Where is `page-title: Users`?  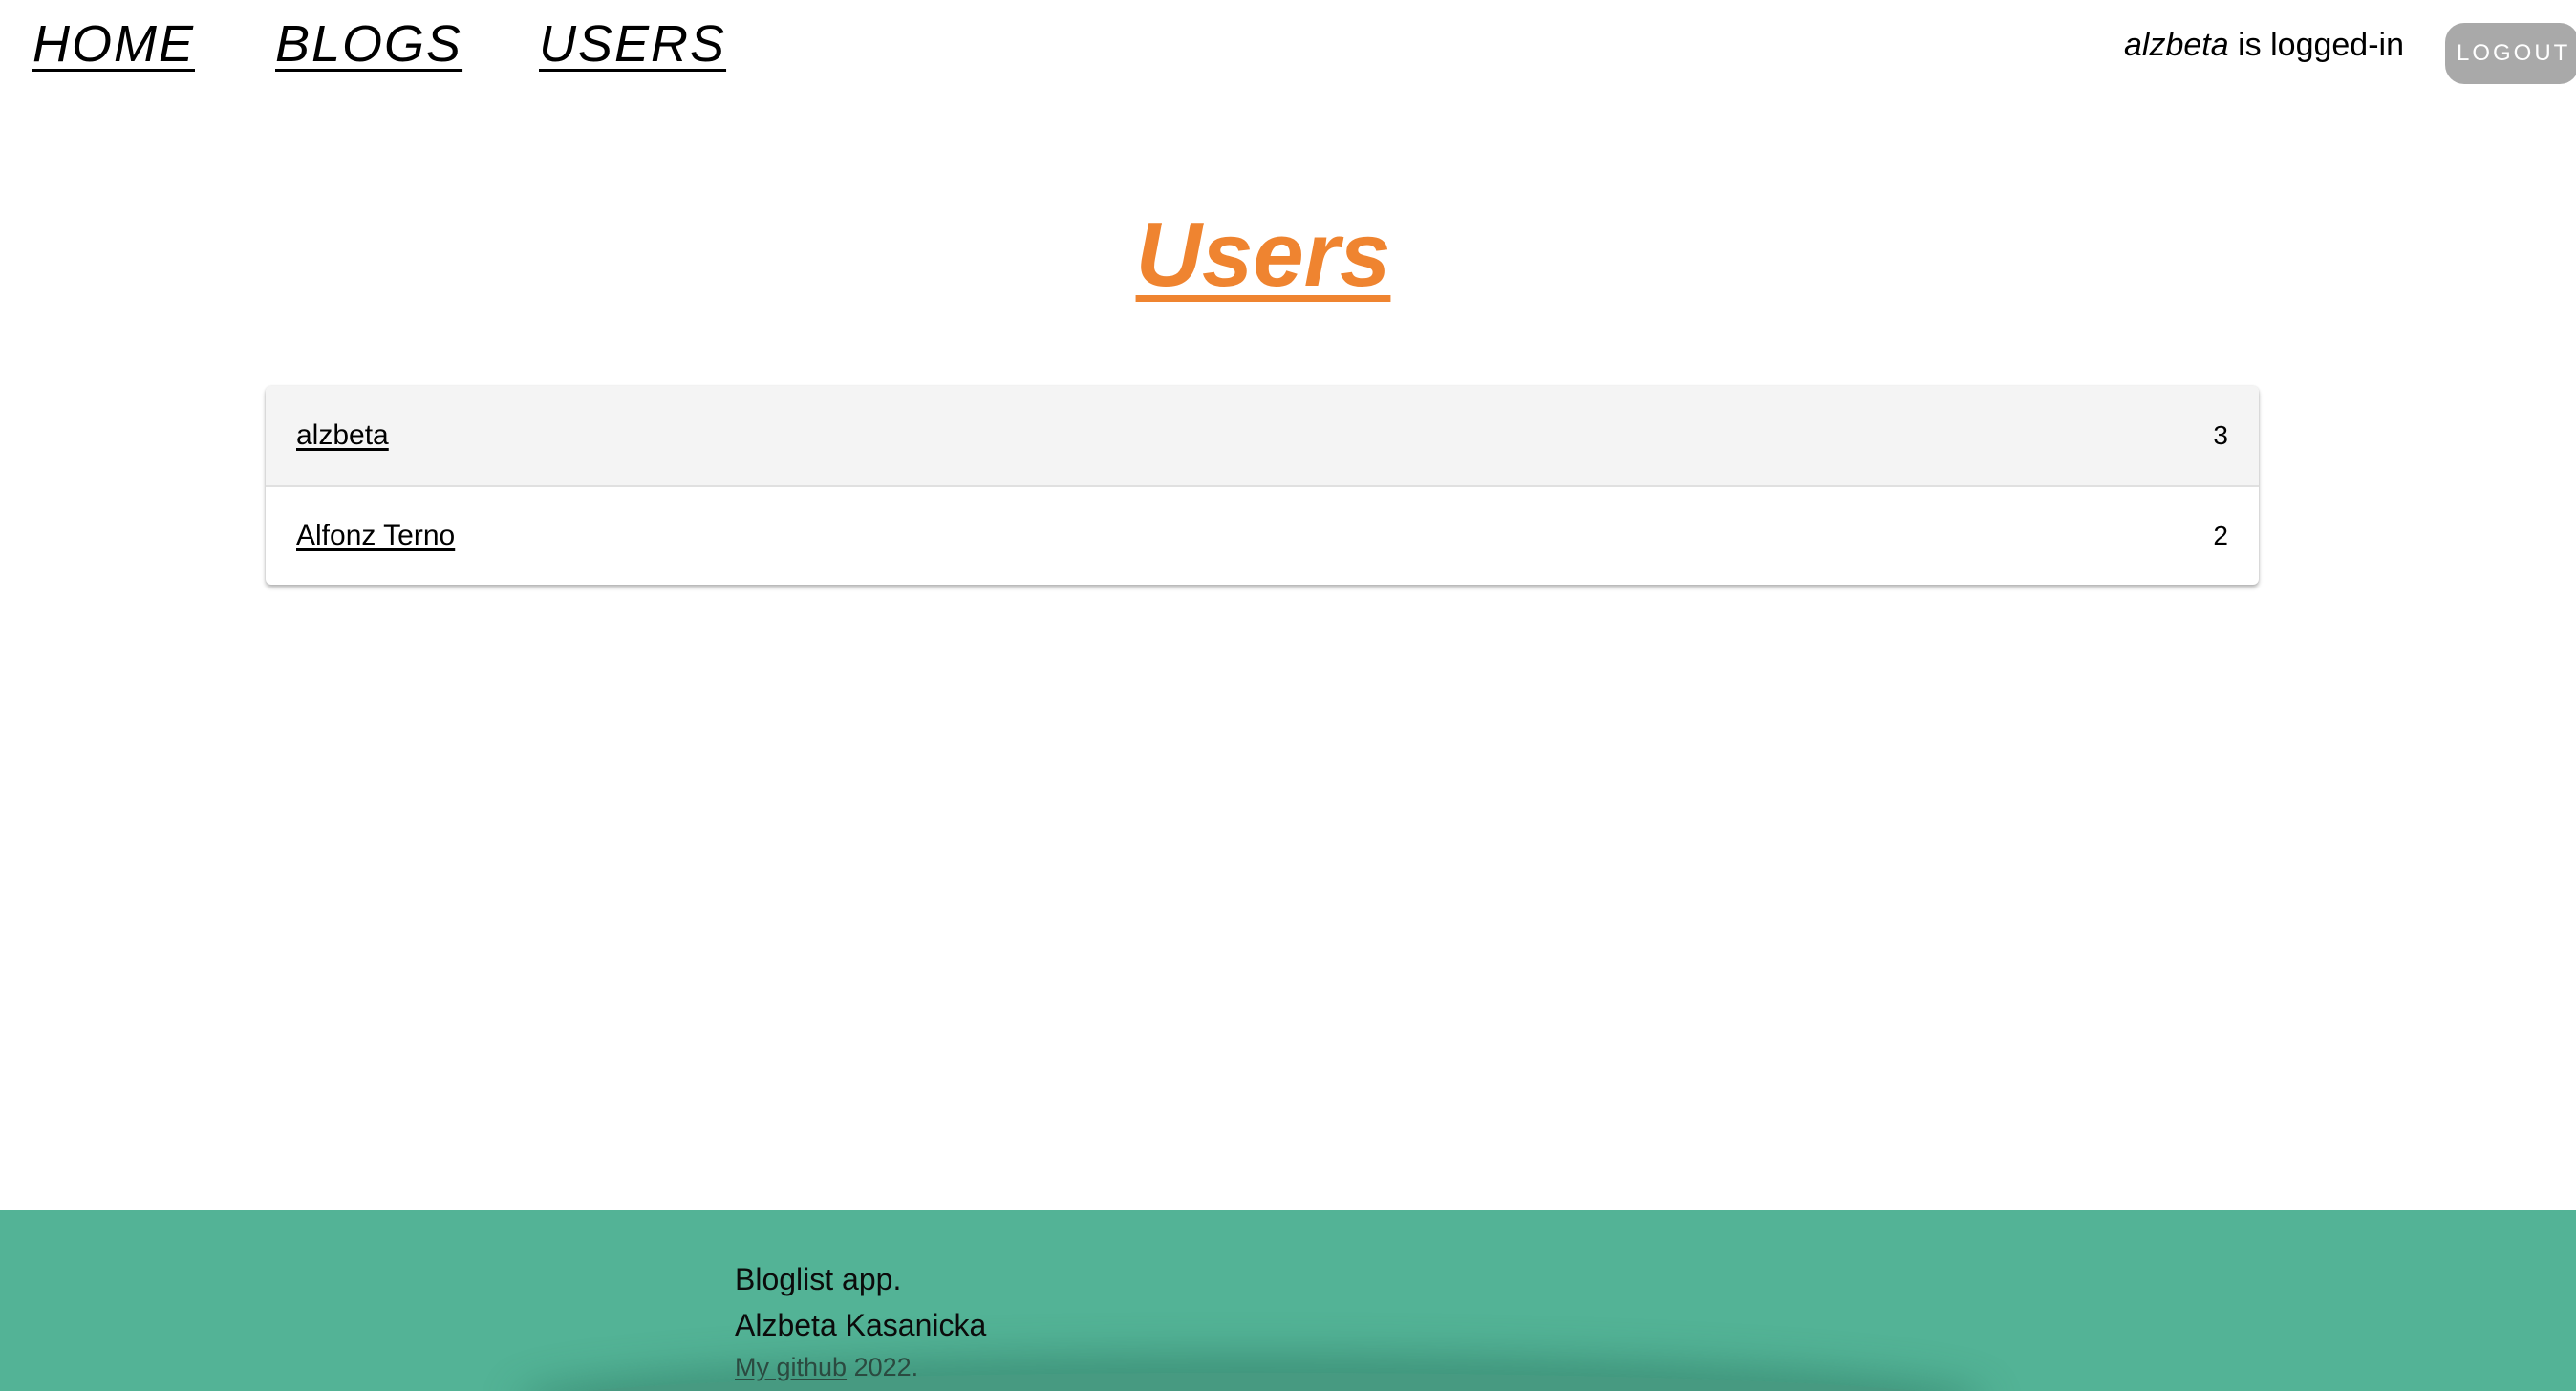
page-title: Users is located at coordinates (1263, 254).